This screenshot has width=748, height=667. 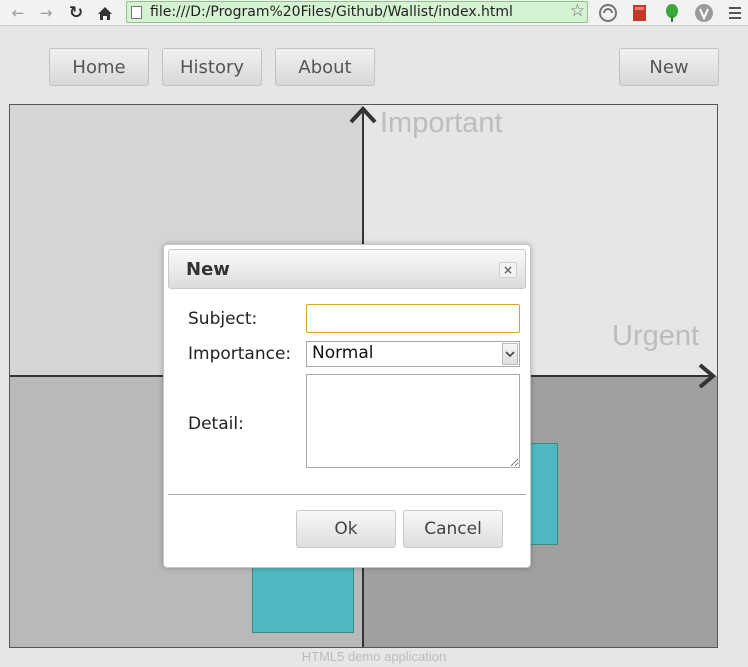 What do you see at coordinates (453, 529) in the screenshot?
I see `cancel-button: Cancel` at bounding box center [453, 529].